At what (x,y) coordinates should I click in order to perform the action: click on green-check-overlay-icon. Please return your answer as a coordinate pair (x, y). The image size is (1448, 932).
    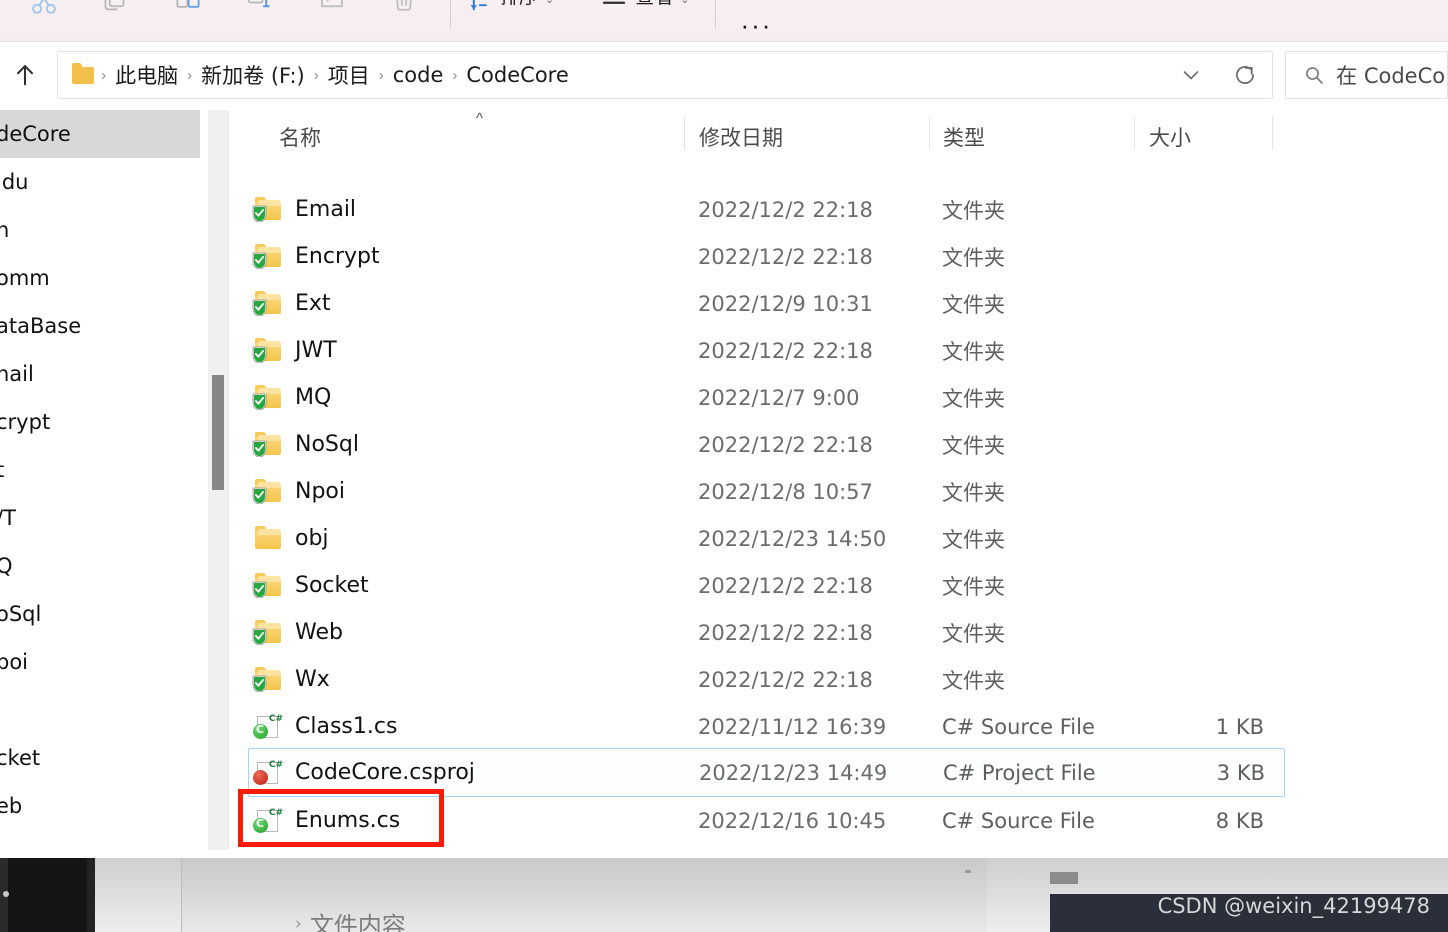
    Looking at the image, I should click on (259, 636).